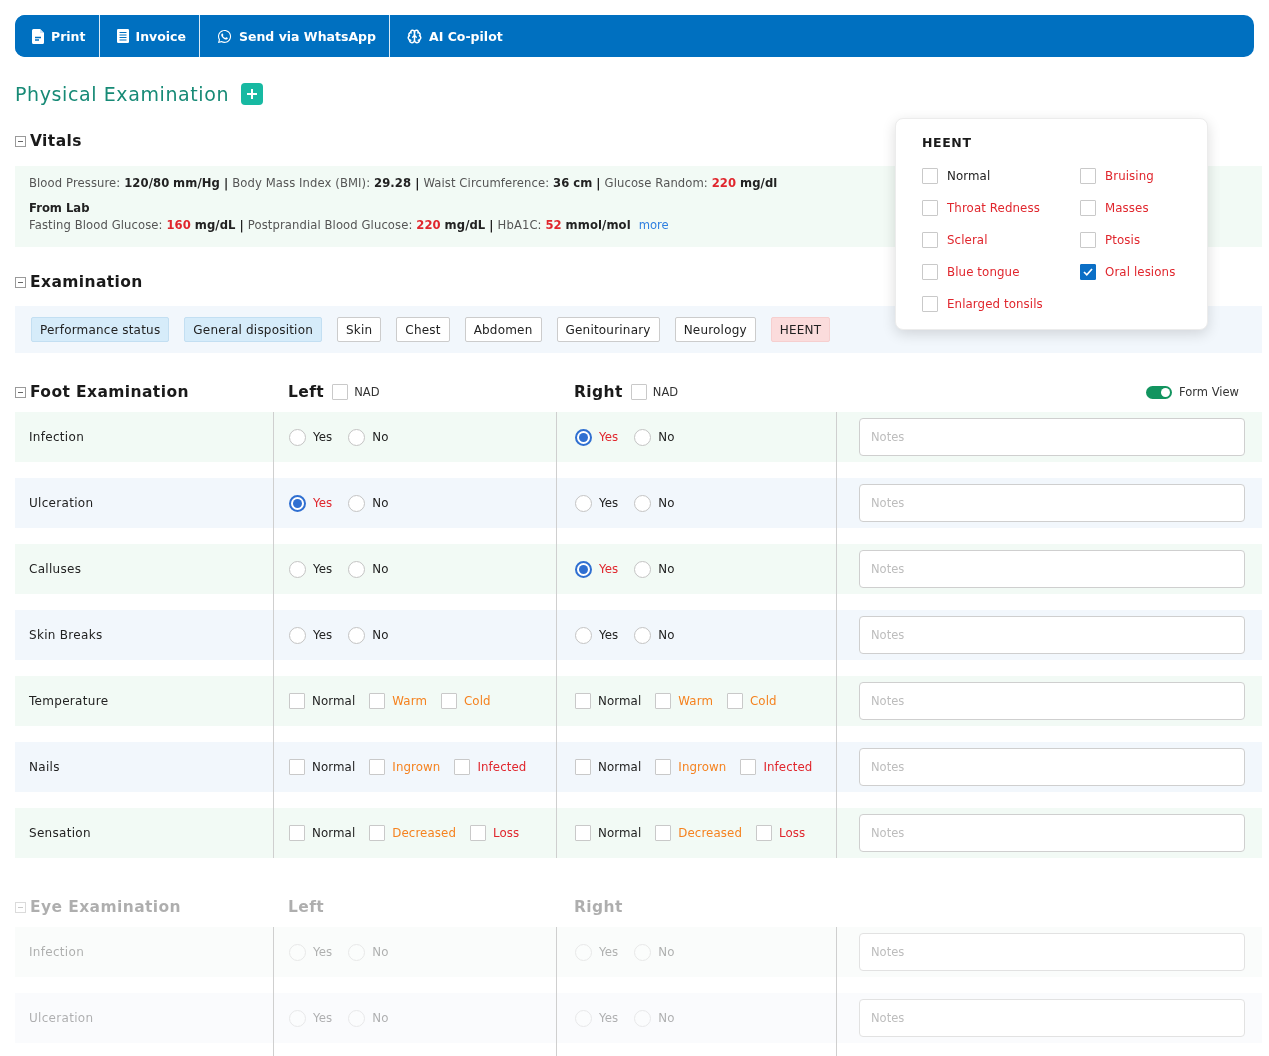 The width and height of the screenshot is (1269, 1056). I want to click on exam-tab: Performance status, so click(100, 329).